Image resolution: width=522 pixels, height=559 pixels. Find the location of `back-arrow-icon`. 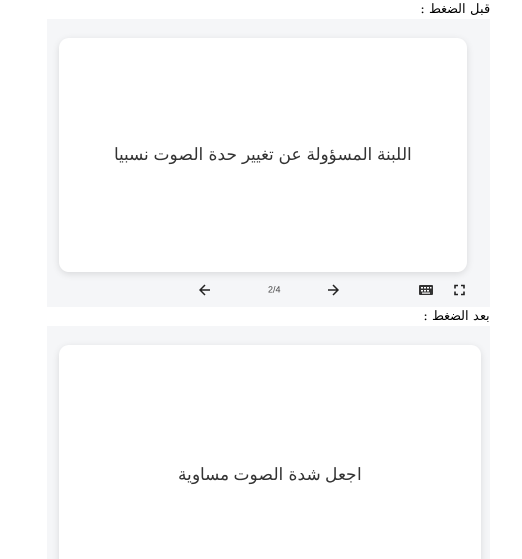

back-arrow-icon is located at coordinates (205, 290).